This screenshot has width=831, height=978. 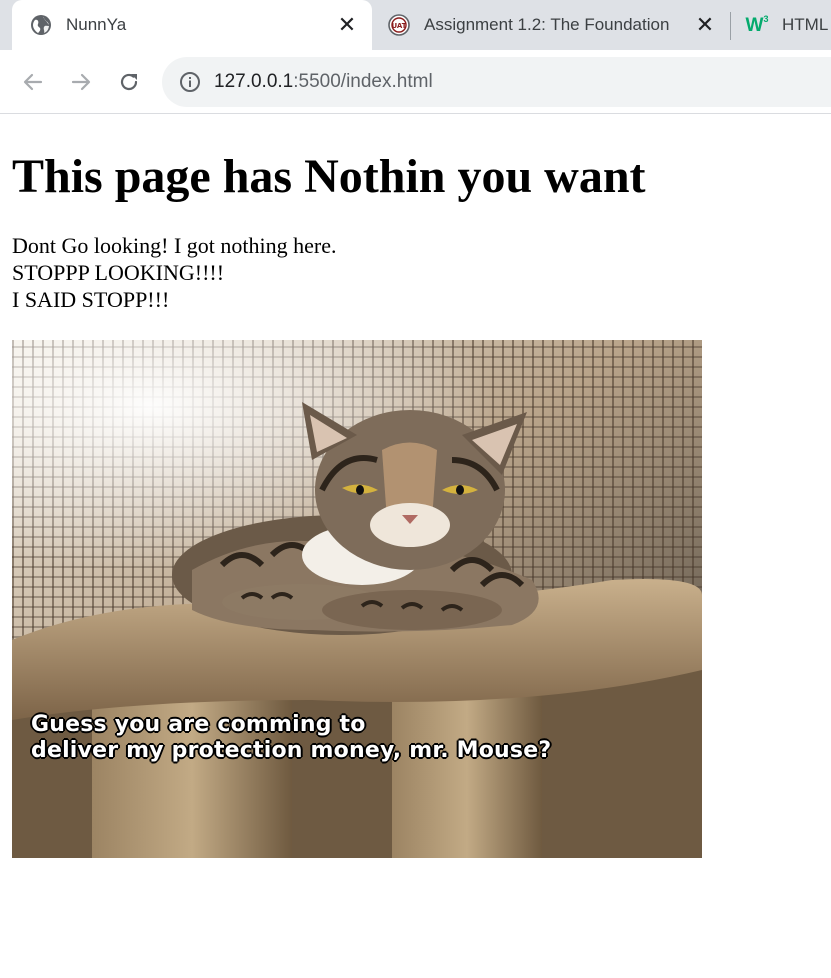 What do you see at coordinates (190, 82) in the screenshot?
I see `info-icon` at bounding box center [190, 82].